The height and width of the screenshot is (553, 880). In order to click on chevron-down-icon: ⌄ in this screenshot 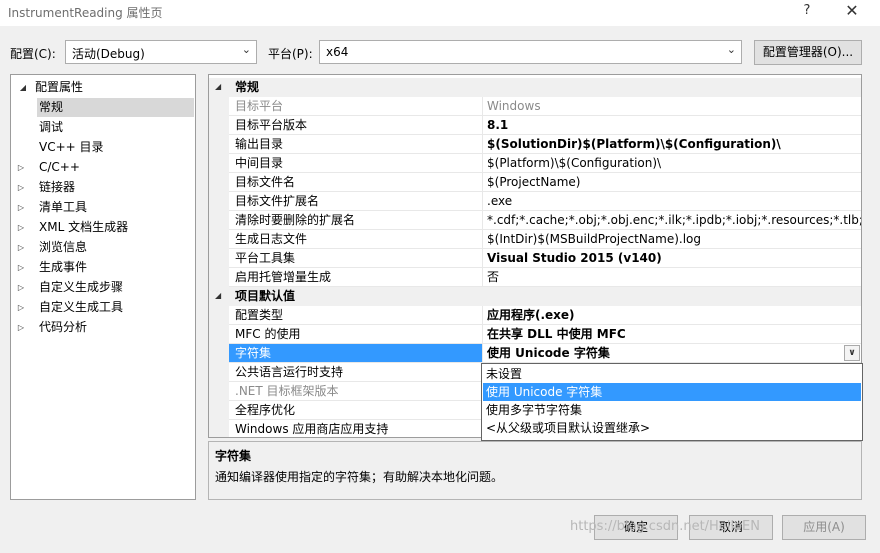, I will do `click(246, 49)`.